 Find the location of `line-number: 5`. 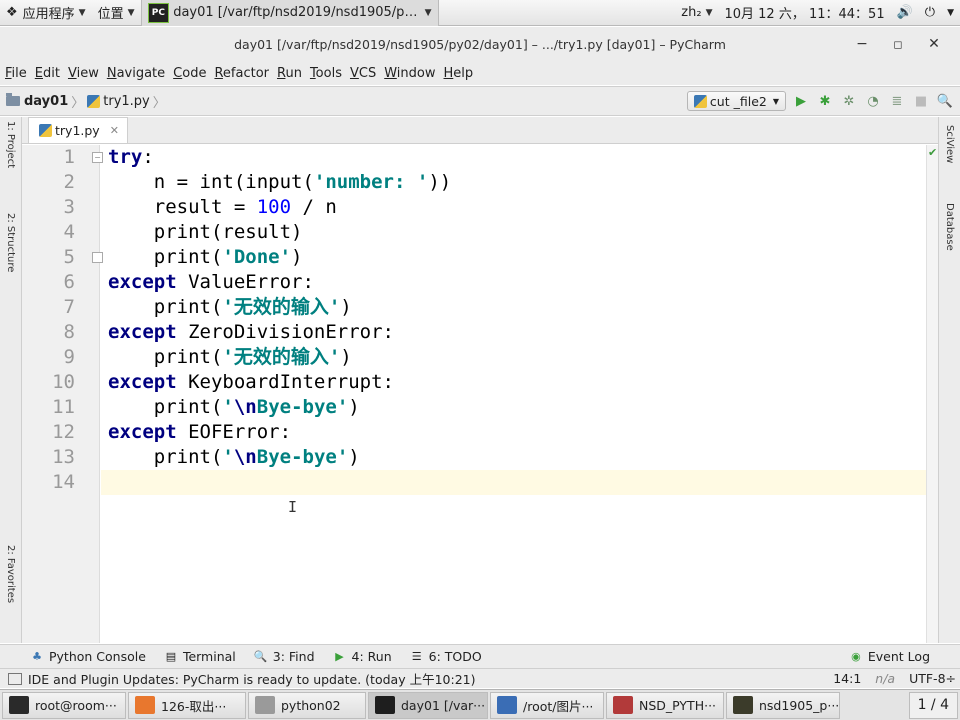

line-number: 5 is located at coordinates (50, 257).